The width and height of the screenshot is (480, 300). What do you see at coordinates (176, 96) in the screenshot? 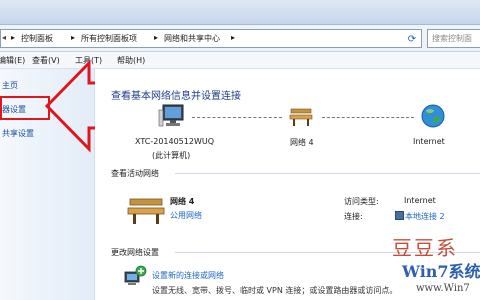
I see `page-title: 查看基本网络信息并设置连接` at bounding box center [176, 96].